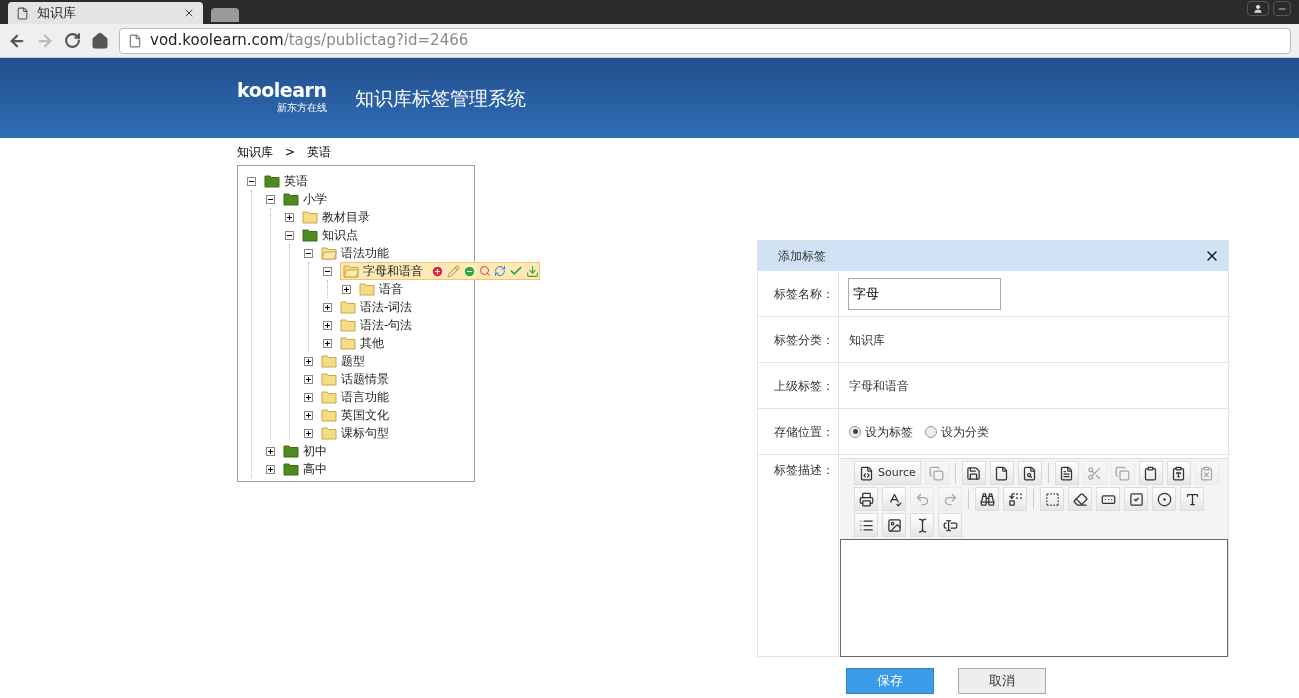 The image size is (1299, 698). I want to click on undo-icon, so click(922, 499).